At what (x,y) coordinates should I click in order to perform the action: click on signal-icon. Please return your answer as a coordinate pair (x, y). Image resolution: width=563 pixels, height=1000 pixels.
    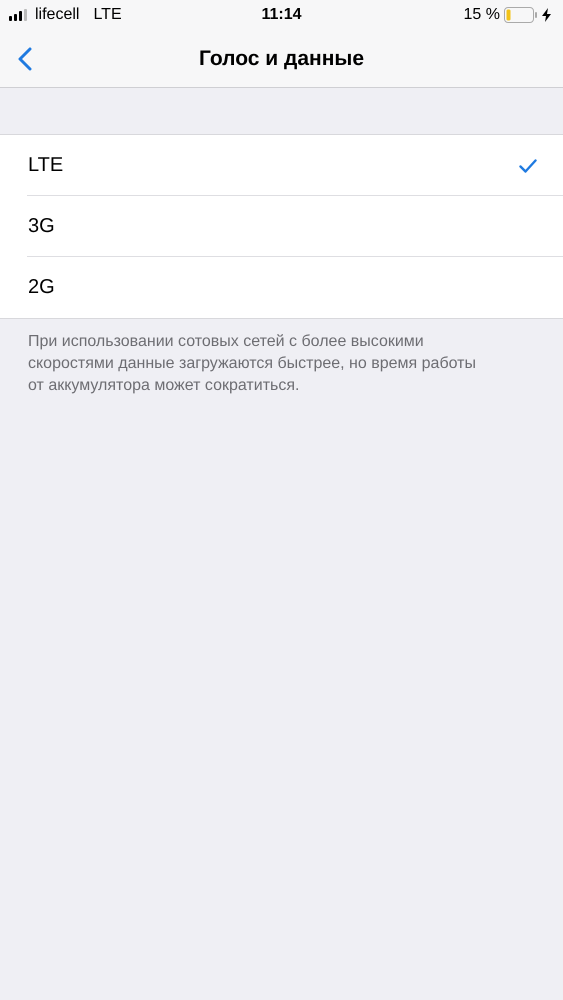
    Looking at the image, I should click on (19, 15).